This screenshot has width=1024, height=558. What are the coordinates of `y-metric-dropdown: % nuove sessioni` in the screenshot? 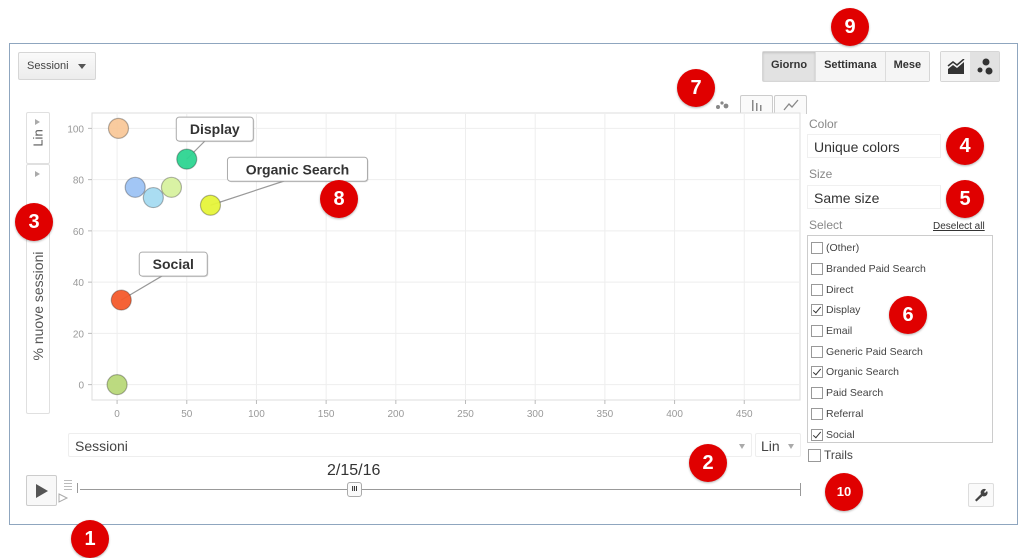 It's located at (38, 289).